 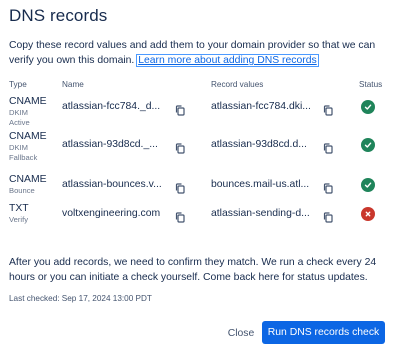 I want to click on header-name: Name, so click(x=73, y=84).